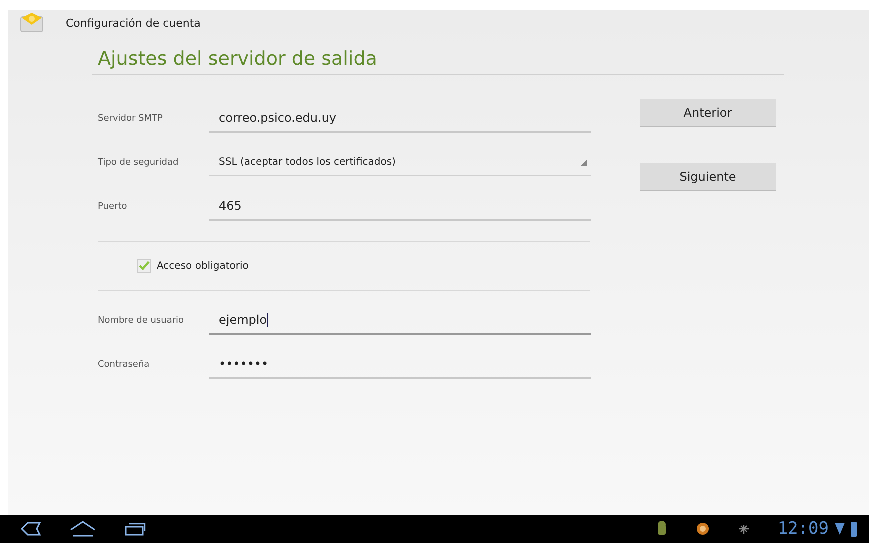 This screenshot has height=543, width=869. Describe the element at coordinates (112, 207) in the screenshot. I see `field-label: Puerto` at that location.